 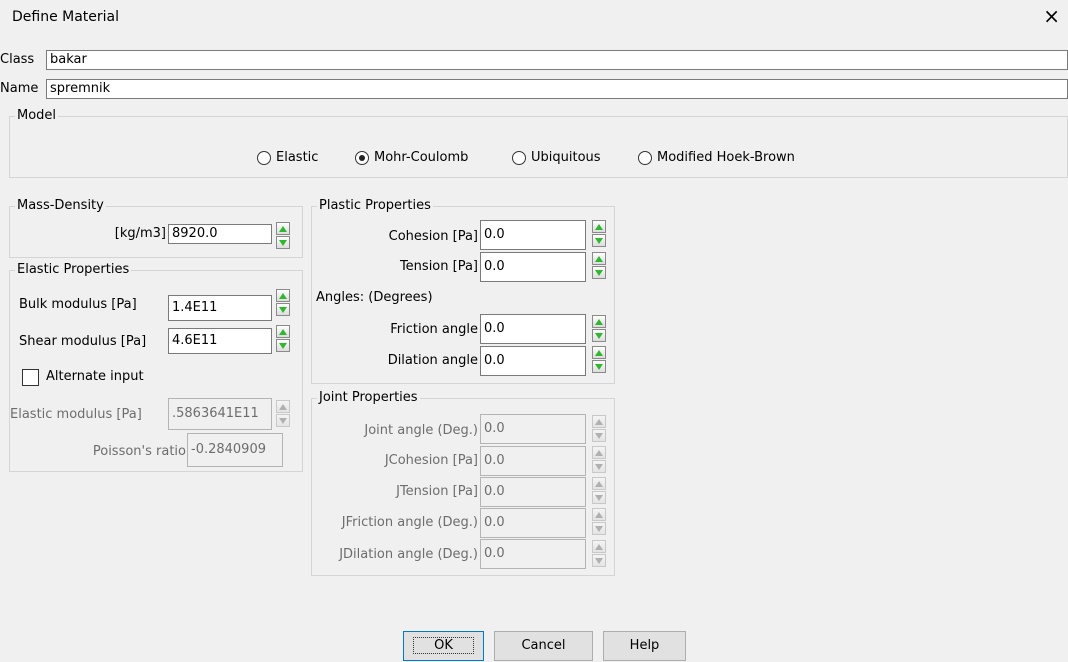 I want to click on tension-spinner, so click(x=599, y=266).